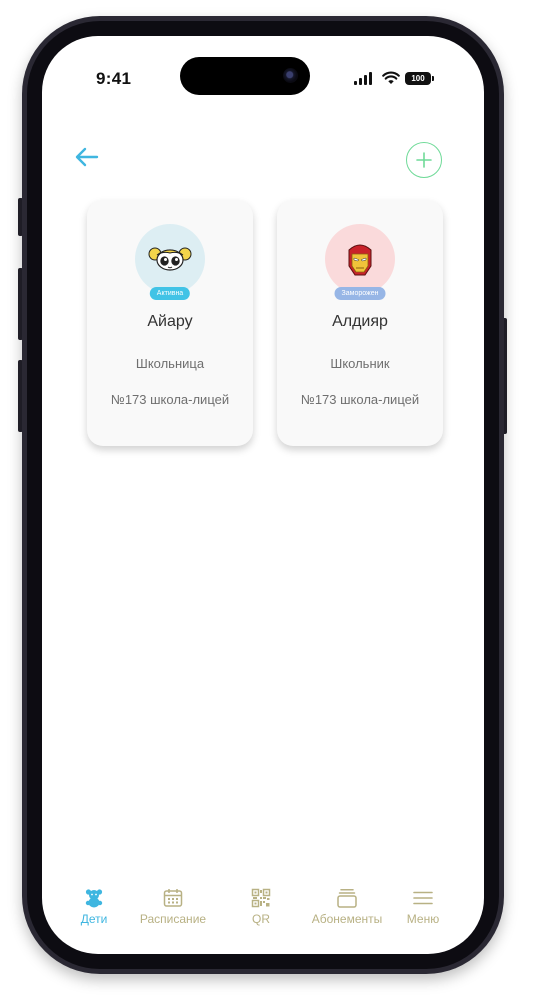 This screenshot has width=535, height=1005. I want to click on nav-label: Дети, so click(94, 919).